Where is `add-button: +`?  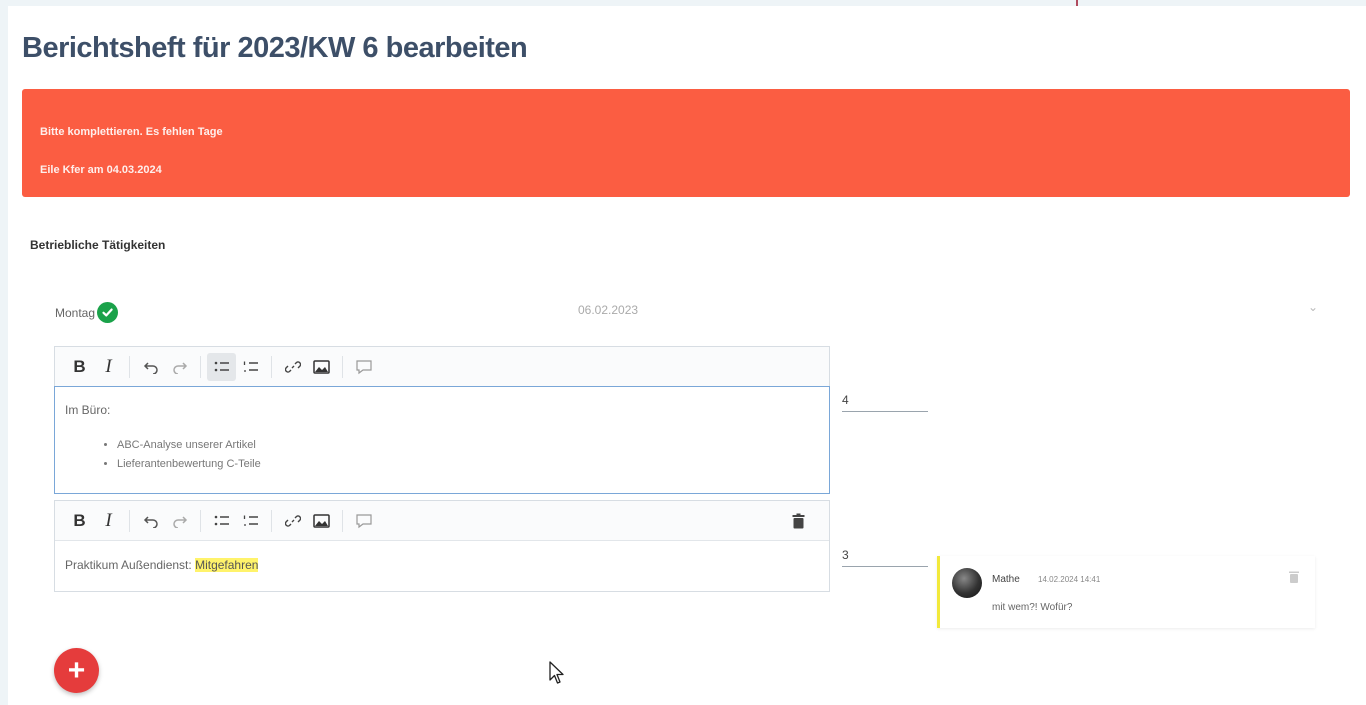 add-button: + is located at coordinates (76, 670).